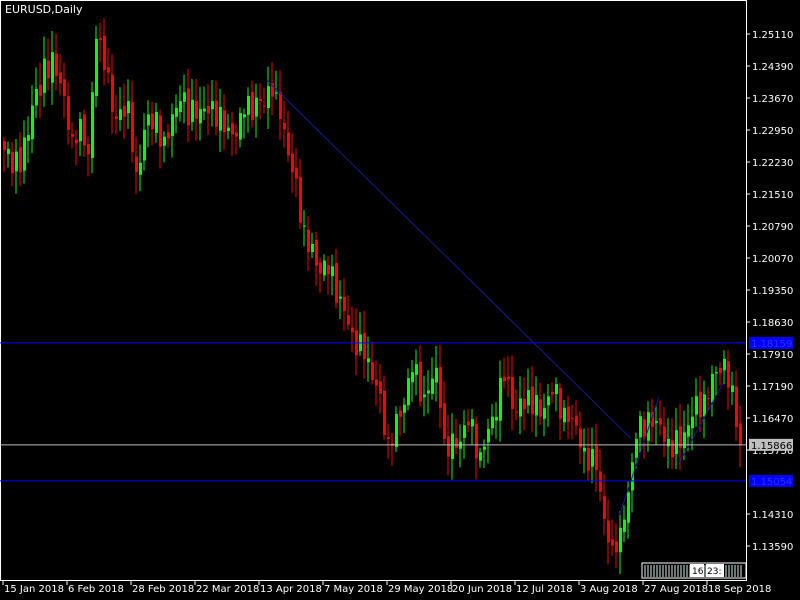 This screenshot has height=600, width=800. I want to click on time-tick-label: 29 May 2018, so click(420, 589).